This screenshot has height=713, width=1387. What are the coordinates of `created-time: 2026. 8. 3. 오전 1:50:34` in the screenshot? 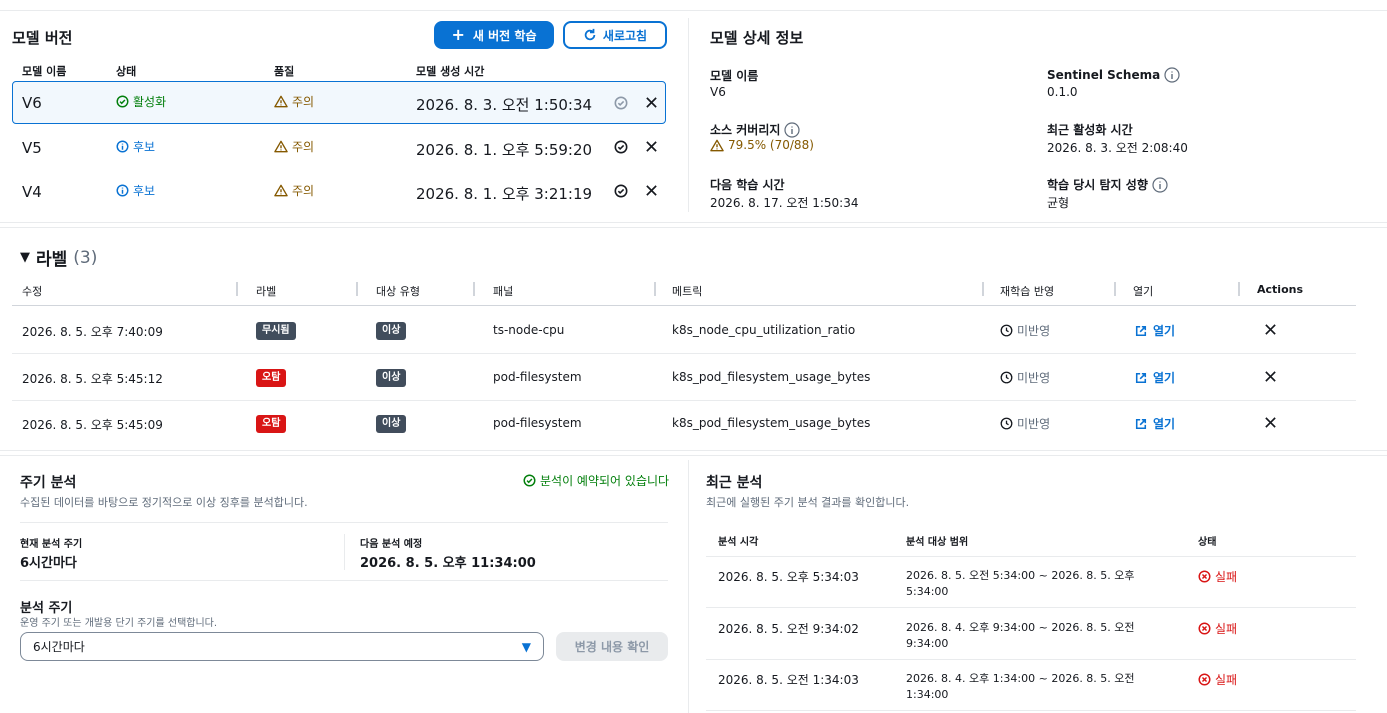 It's located at (504, 105).